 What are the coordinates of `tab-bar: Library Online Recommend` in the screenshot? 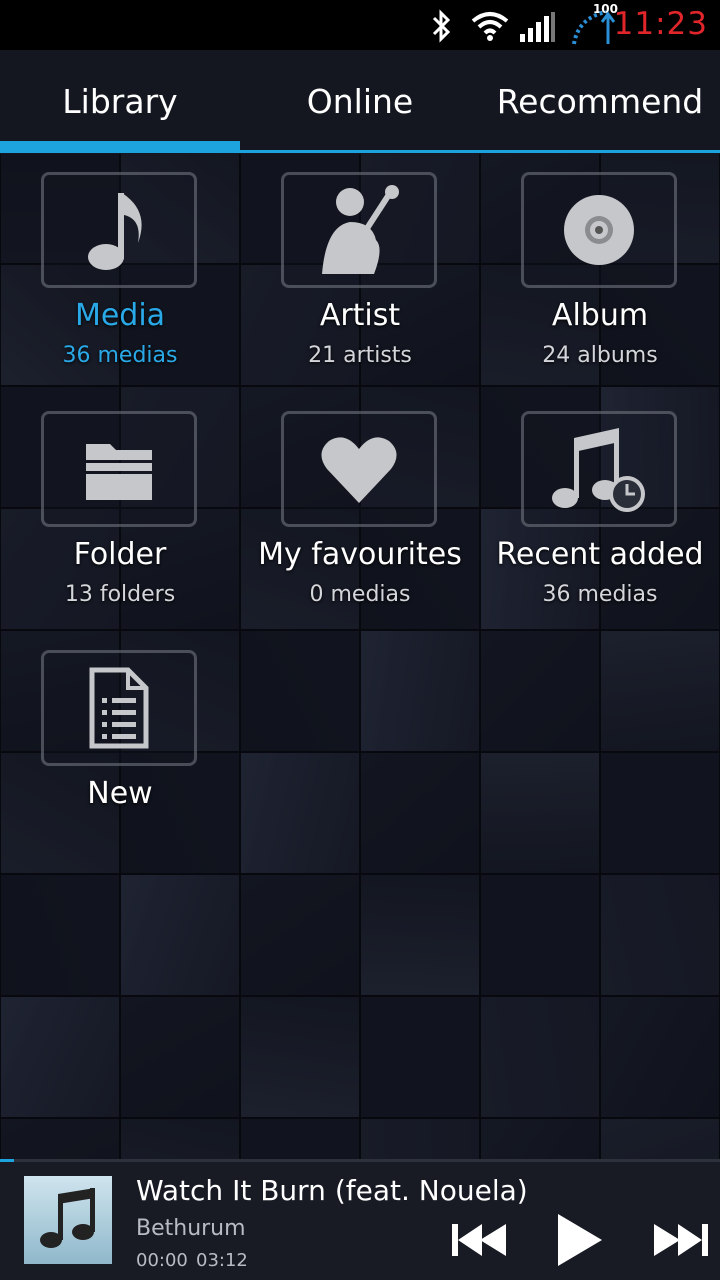 It's located at (360, 102).